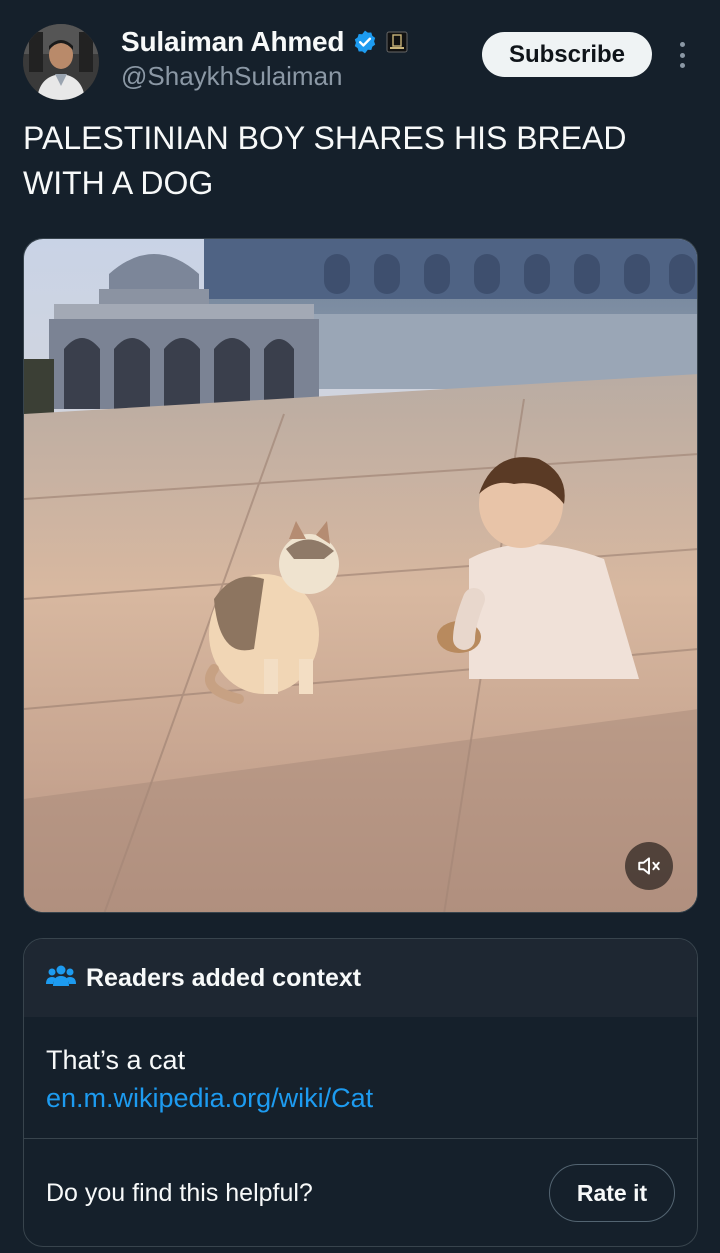 The width and height of the screenshot is (720, 1253). What do you see at coordinates (649, 866) in the screenshot?
I see `speaker-muted-icon` at bounding box center [649, 866].